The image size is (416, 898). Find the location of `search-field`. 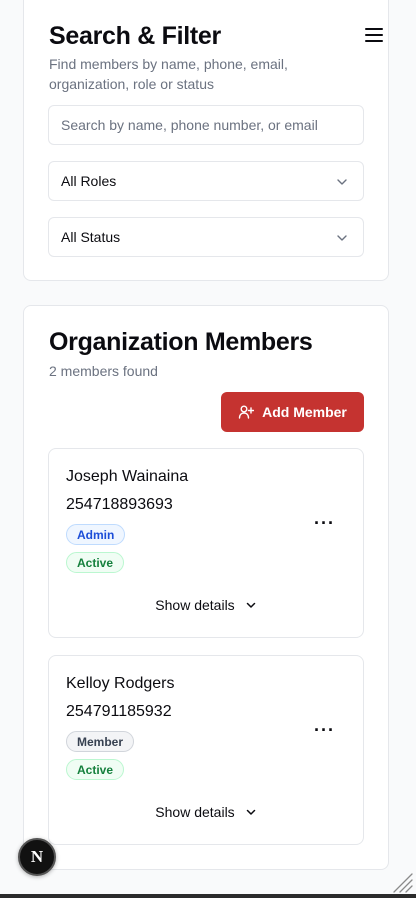

search-field is located at coordinates (206, 125).